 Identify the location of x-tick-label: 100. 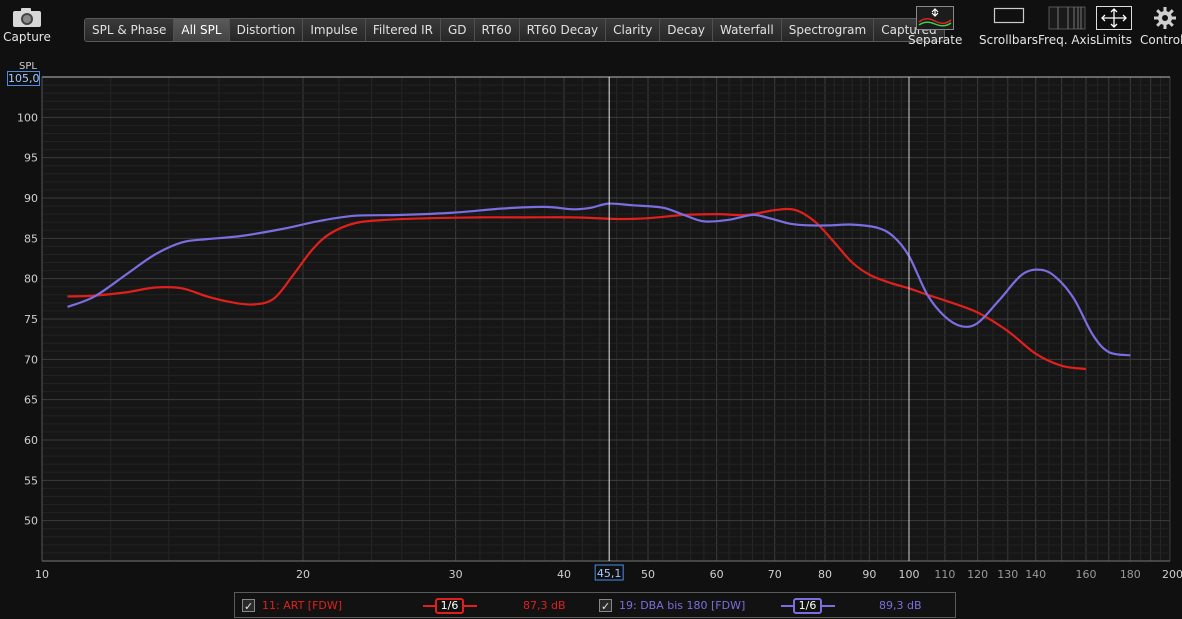
(909, 574).